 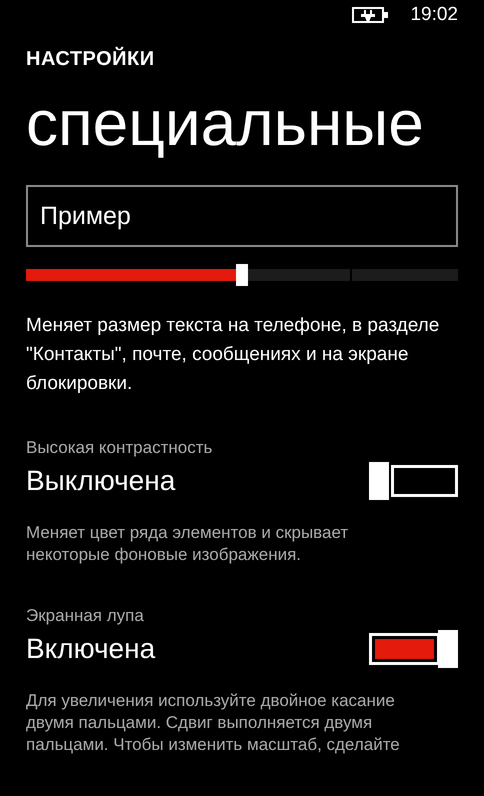 I want to click on slider-thumb, so click(x=242, y=275).